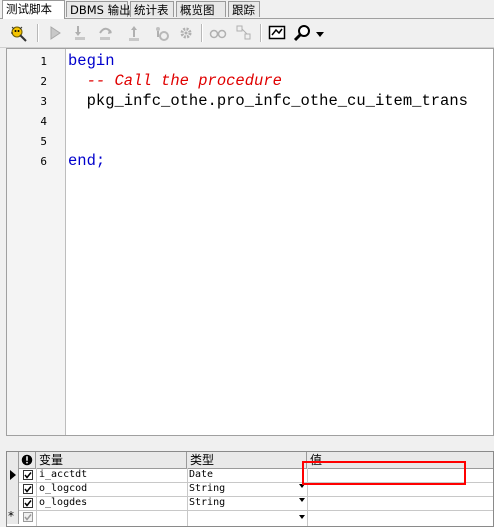 Image resolution: width=494 pixels, height=527 pixels. What do you see at coordinates (186, 33) in the screenshot?
I see `settings-gear-icon` at bounding box center [186, 33].